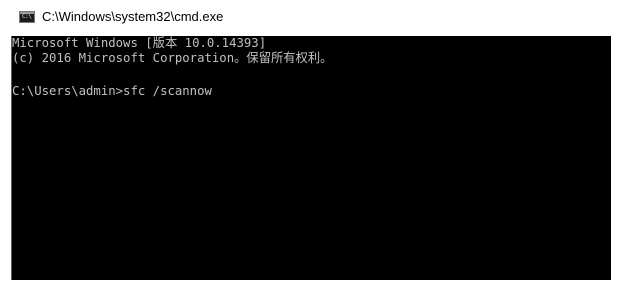 The height and width of the screenshot is (285, 623). What do you see at coordinates (311, 18) in the screenshot?
I see `title-bar: C:\ C:\Windows\system32\cmd.exe` at bounding box center [311, 18].